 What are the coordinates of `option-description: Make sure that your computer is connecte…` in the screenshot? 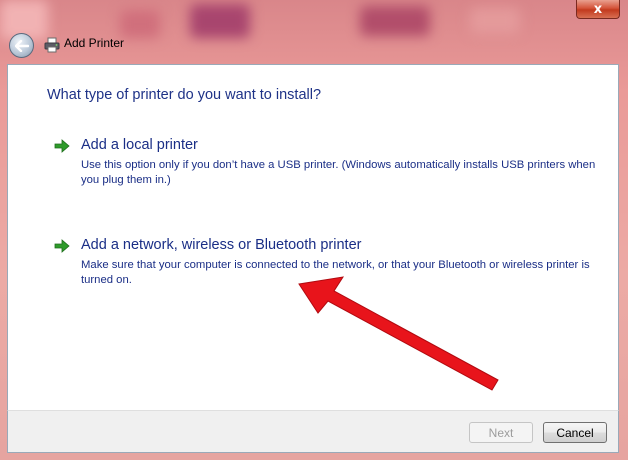 It's located at (335, 272).